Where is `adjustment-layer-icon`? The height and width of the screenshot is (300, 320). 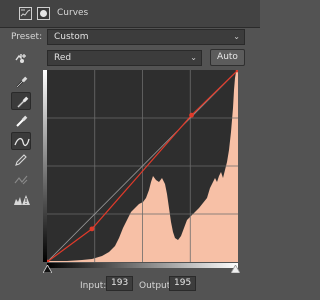 adjustment-layer-icon is located at coordinates (25, 13).